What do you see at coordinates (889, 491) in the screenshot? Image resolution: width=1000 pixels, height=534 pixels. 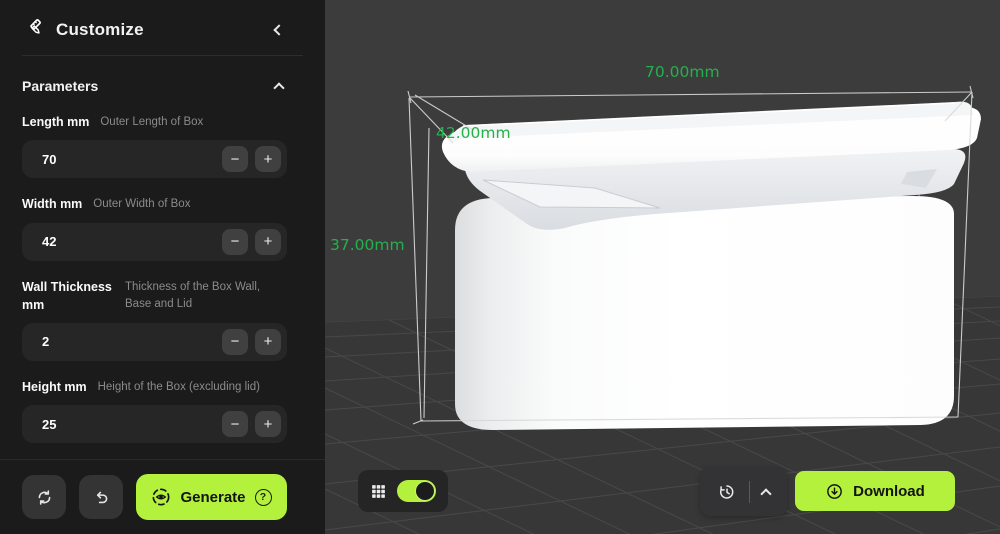 I see `download-label: Download` at bounding box center [889, 491].